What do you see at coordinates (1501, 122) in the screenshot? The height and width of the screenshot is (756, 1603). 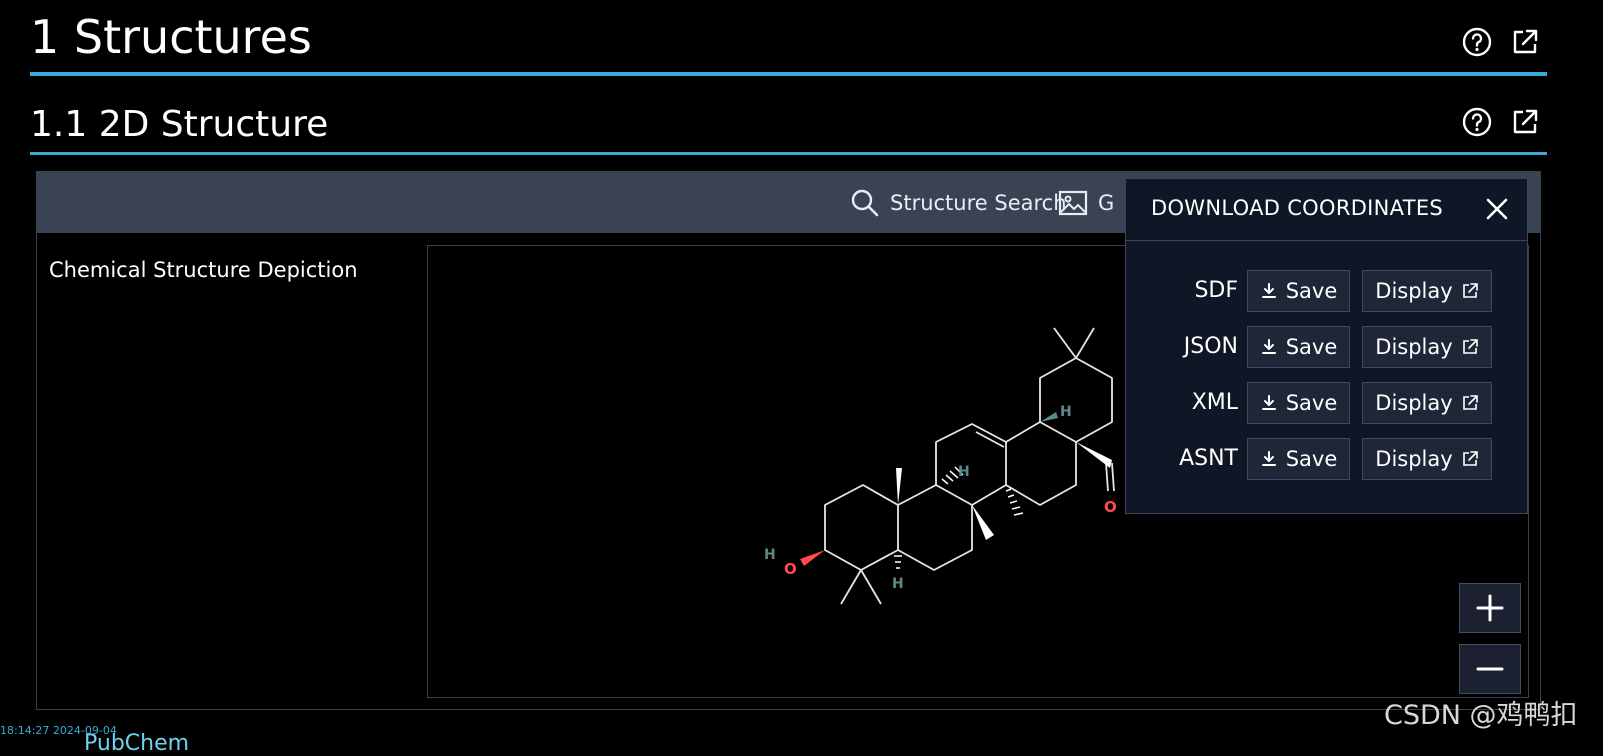 I see `subsection-header-actions` at bounding box center [1501, 122].